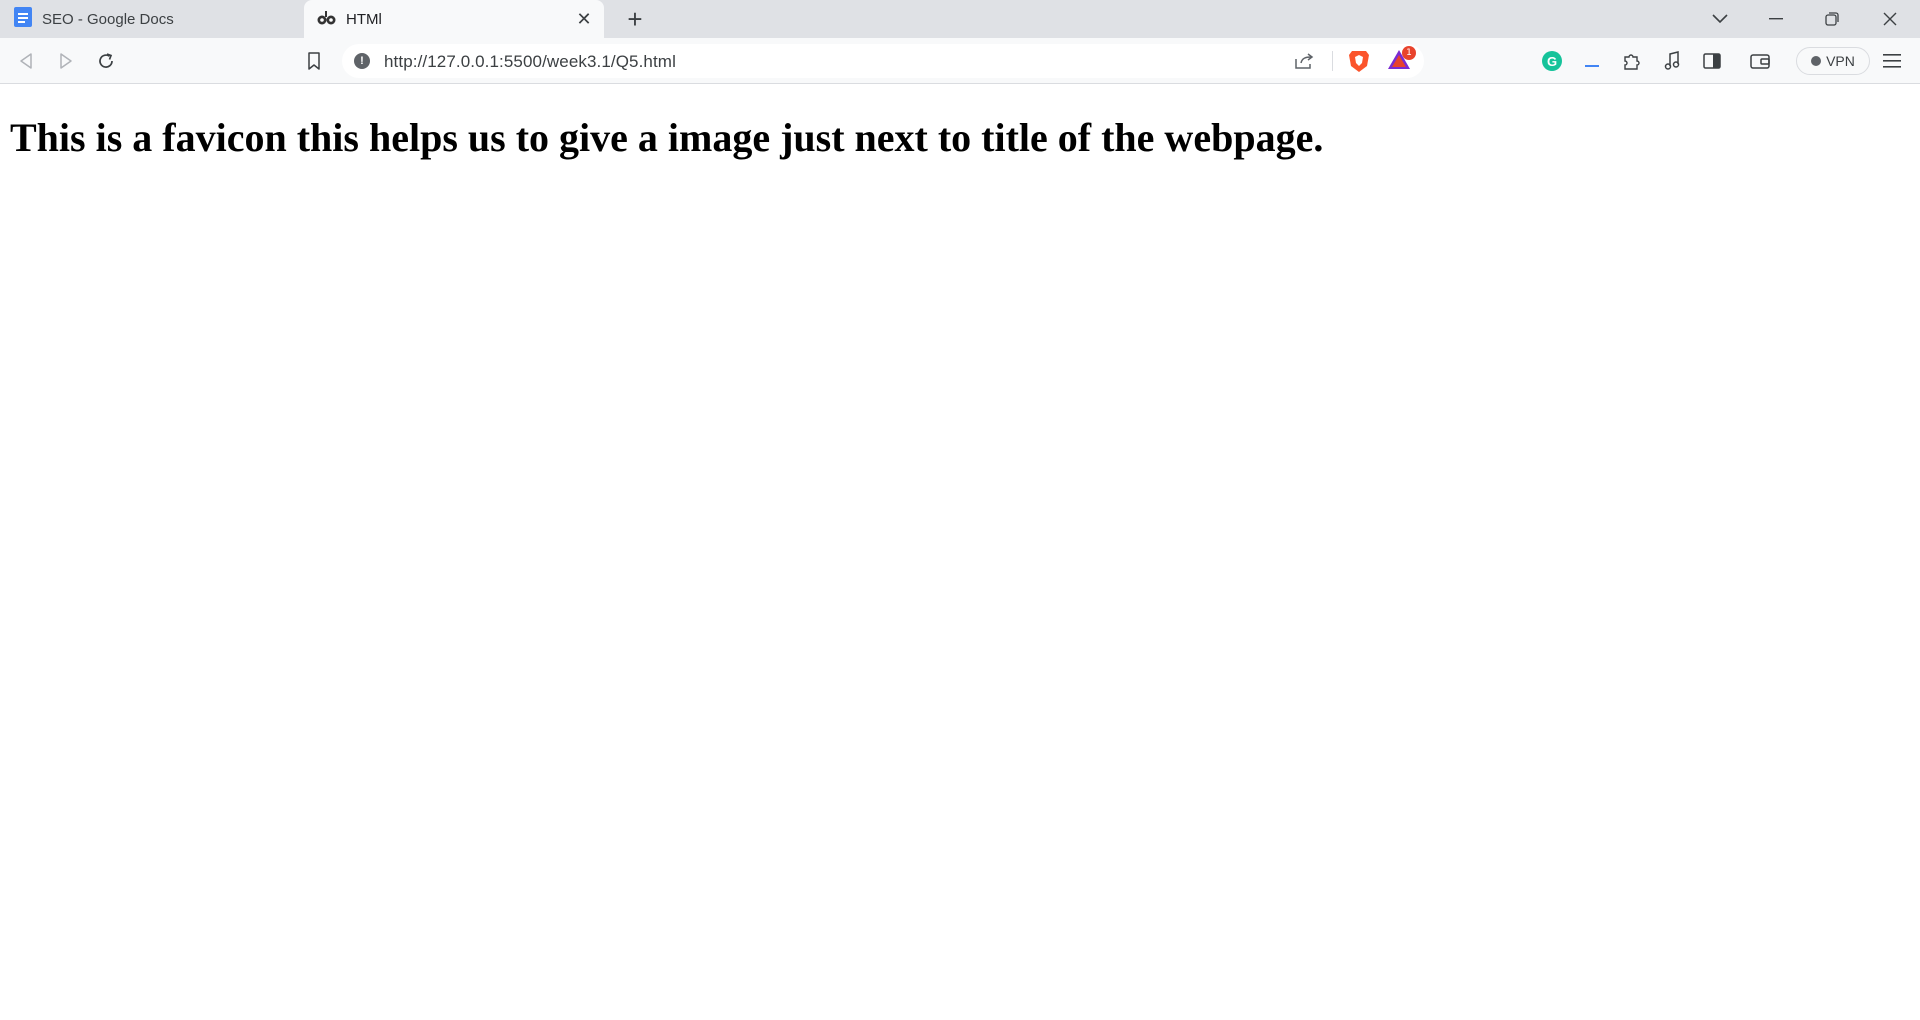 This screenshot has width=1920, height=1020. Describe the element at coordinates (454, 19) in the screenshot. I see `tab-htmi: HTMl ✕` at that location.